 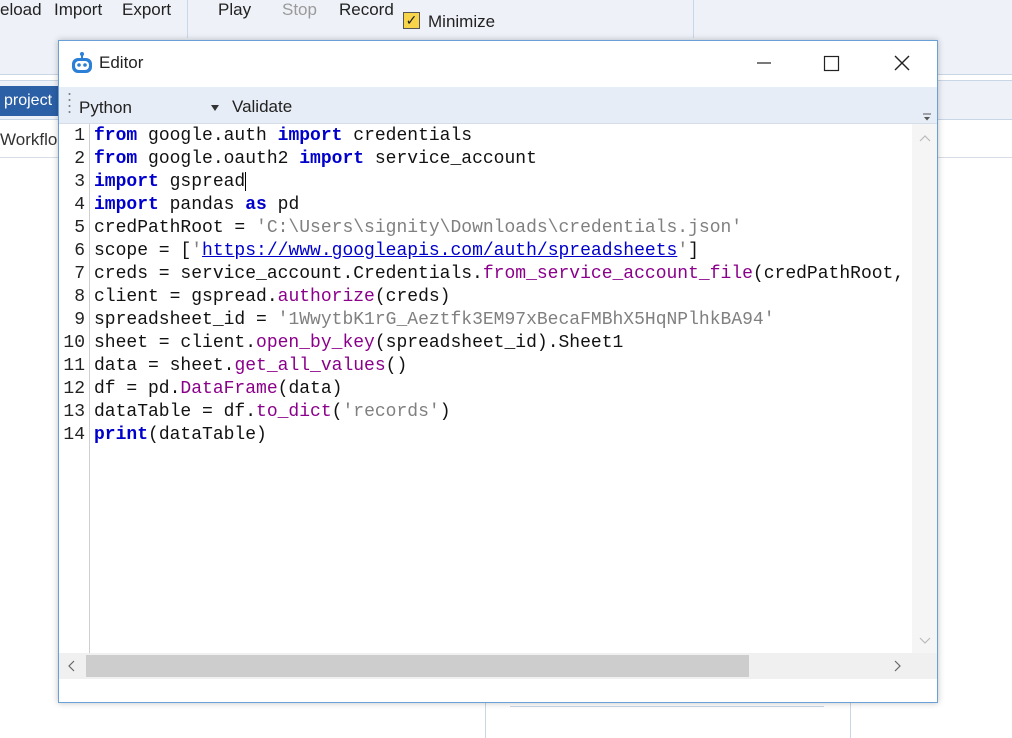 I want to click on code-token: (dataTable), so click(x=207, y=435).